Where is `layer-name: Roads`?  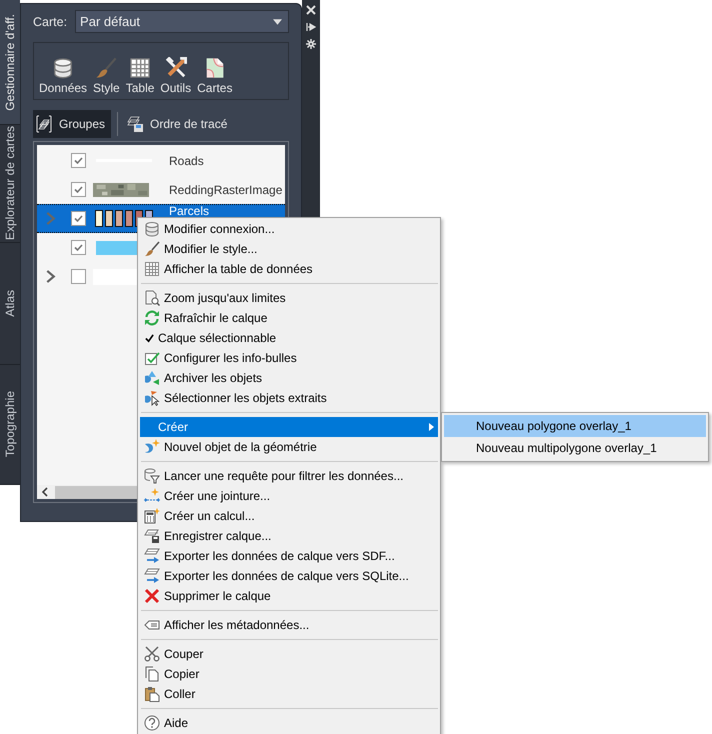 layer-name: Roads is located at coordinates (186, 161).